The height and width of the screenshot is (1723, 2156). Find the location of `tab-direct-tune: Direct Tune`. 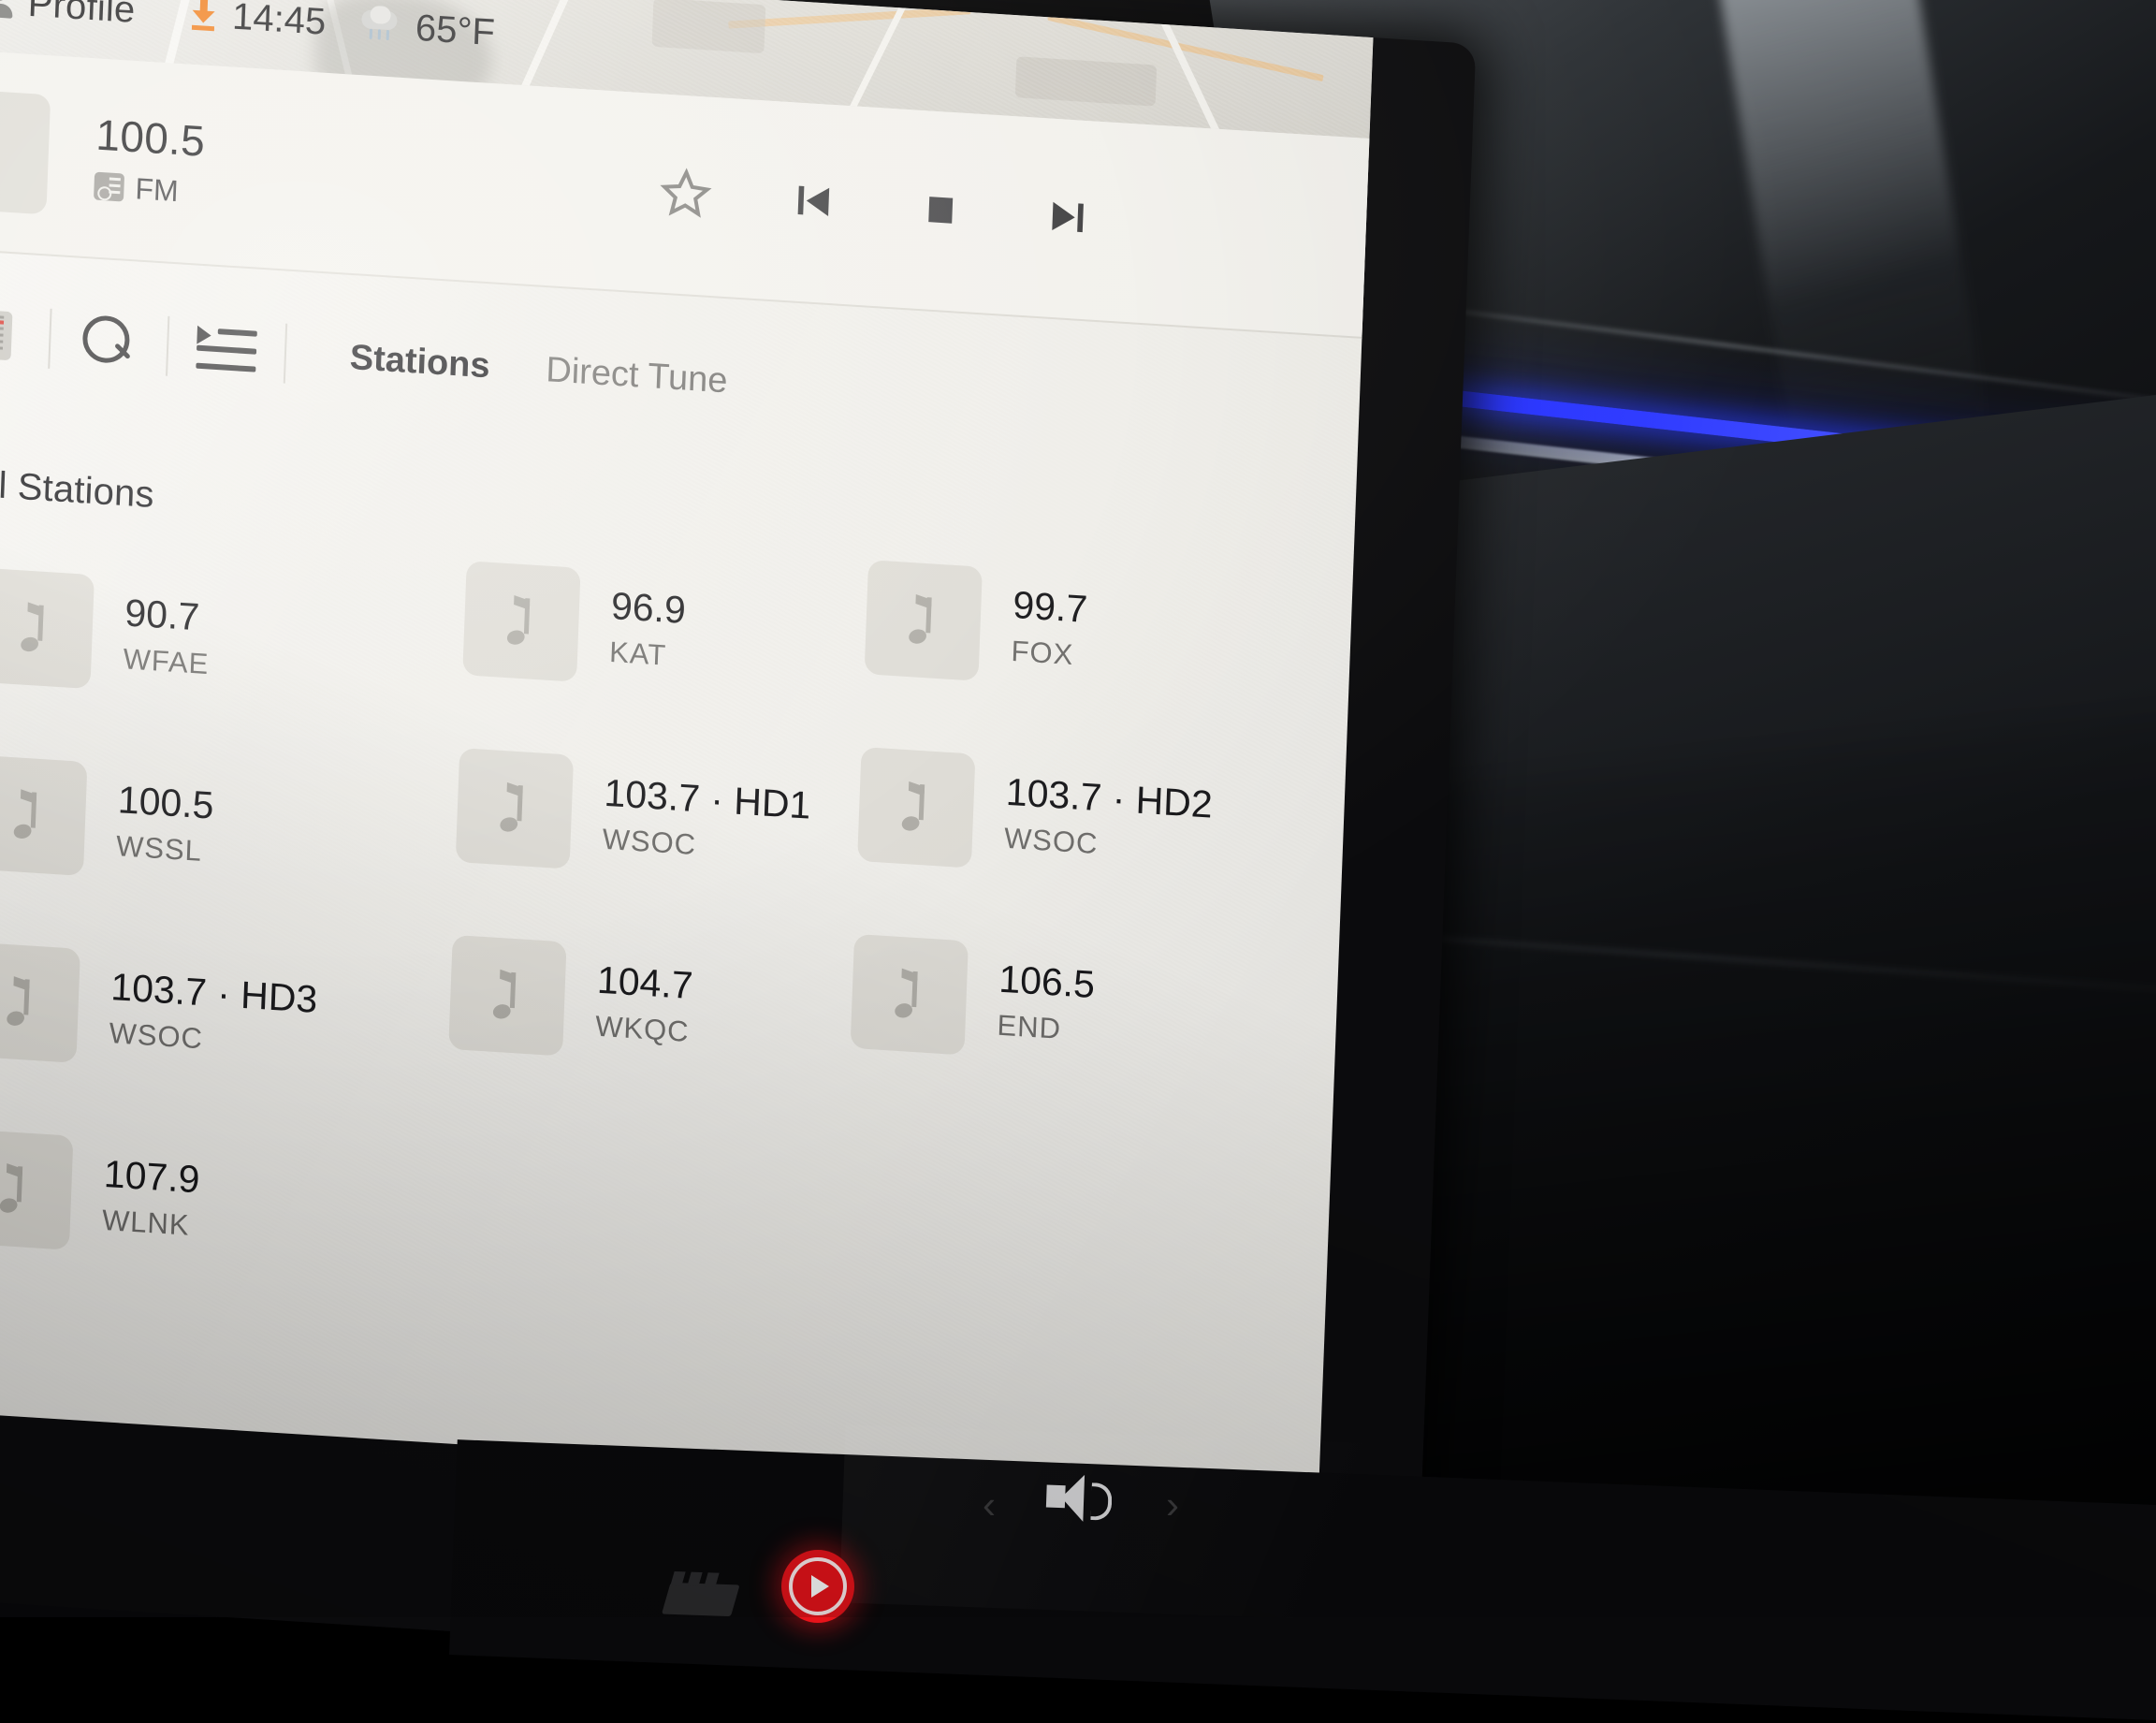

tab-direct-tune: Direct Tune is located at coordinates (637, 376).